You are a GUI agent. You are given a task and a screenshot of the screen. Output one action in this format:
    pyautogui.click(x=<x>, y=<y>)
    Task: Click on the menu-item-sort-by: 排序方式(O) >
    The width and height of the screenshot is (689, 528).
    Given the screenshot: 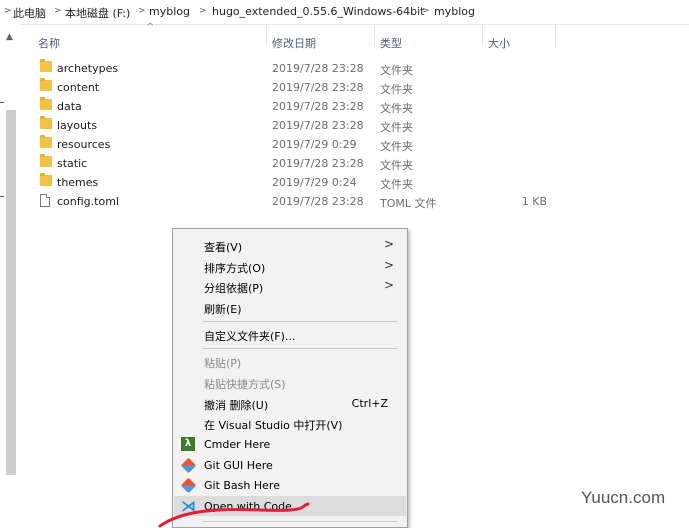 What is the action you would take?
    pyautogui.click(x=290, y=266)
    